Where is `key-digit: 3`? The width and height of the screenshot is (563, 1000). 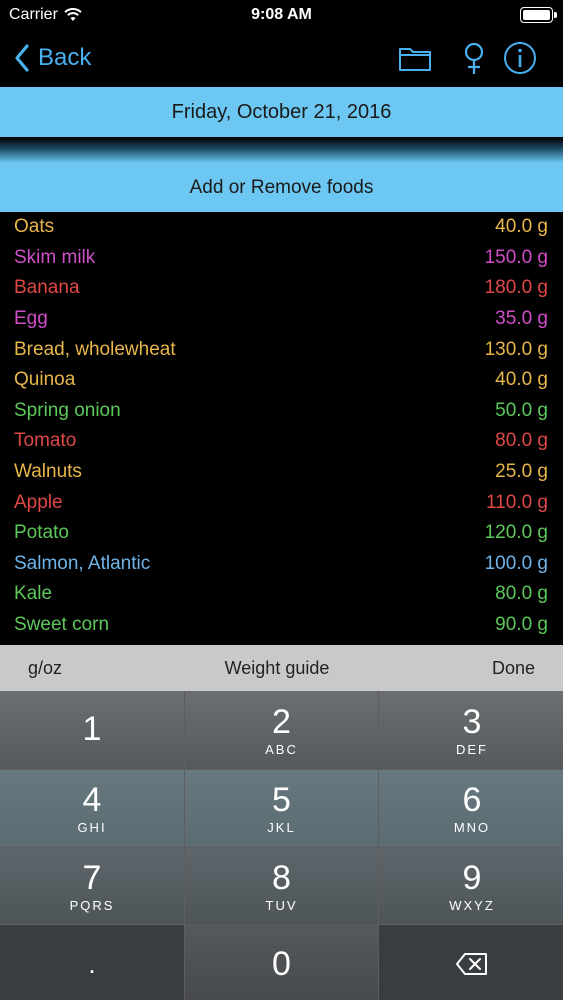
key-digit: 3 is located at coordinates (472, 721).